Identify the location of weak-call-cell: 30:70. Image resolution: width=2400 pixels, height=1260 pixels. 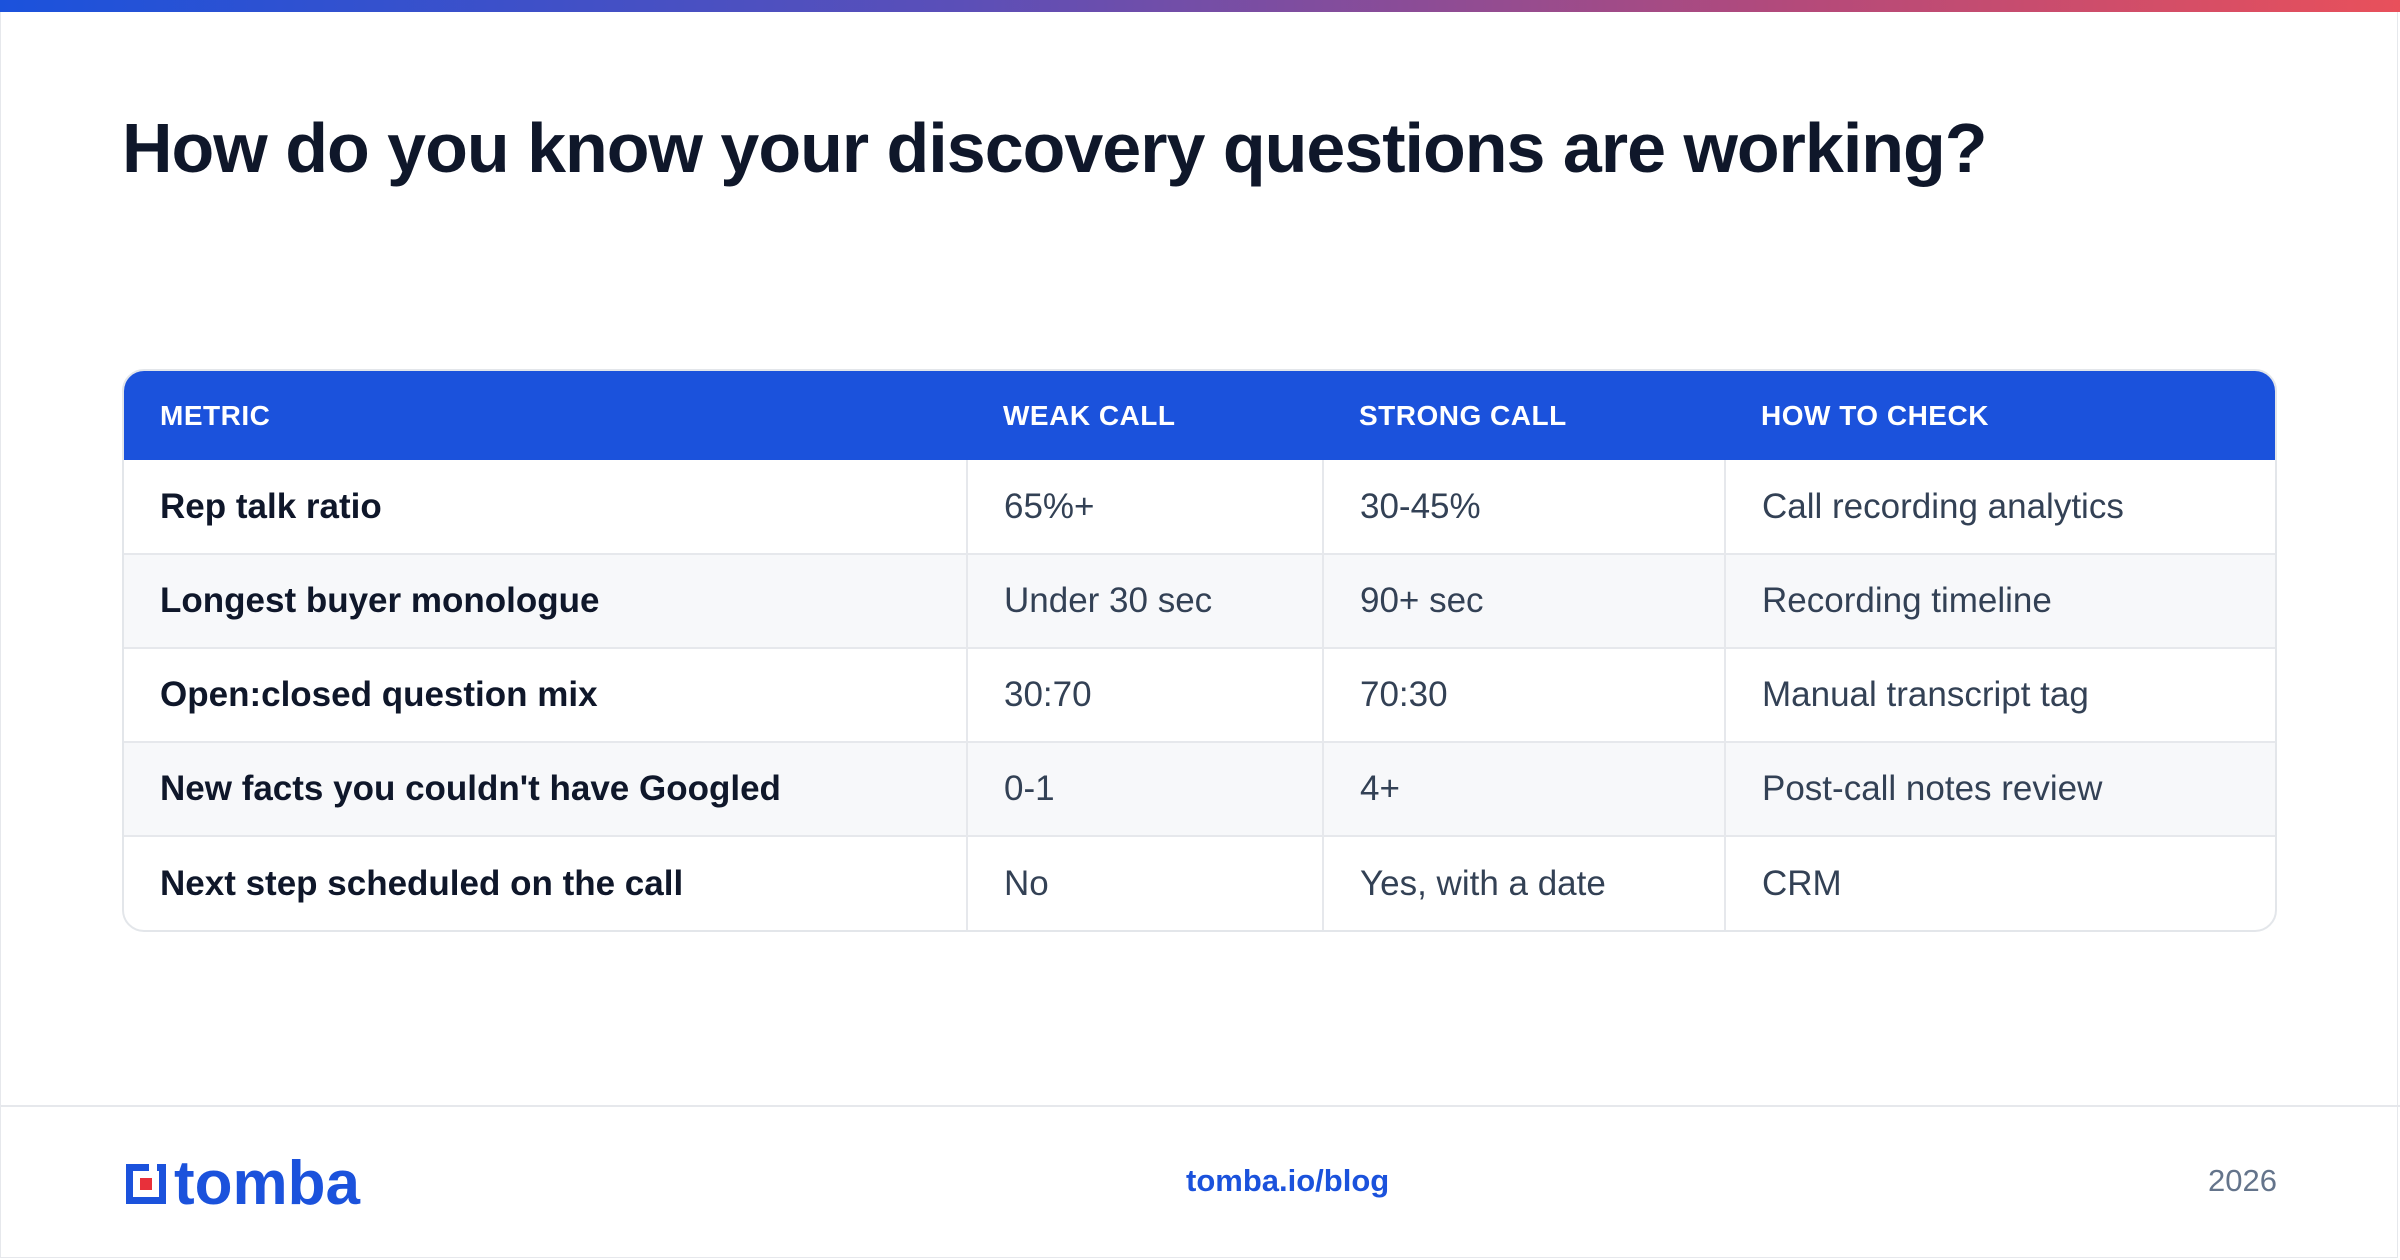
(1144, 694).